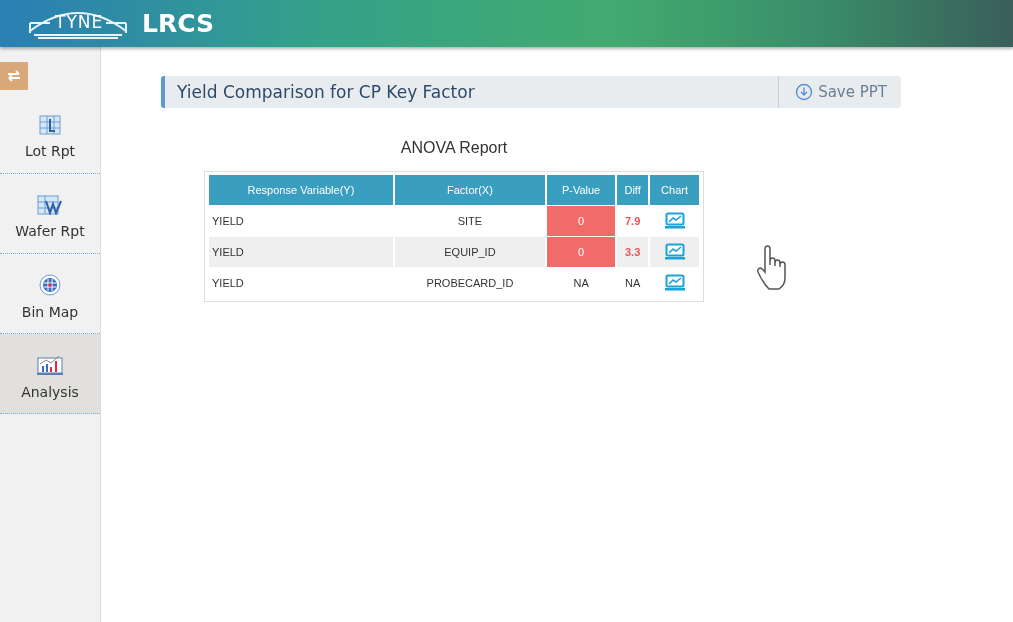 This screenshot has height=622, width=1013. What do you see at coordinates (581, 190) in the screenshot?
I see `column-header: P-Value` at bounding box center [581, 190].